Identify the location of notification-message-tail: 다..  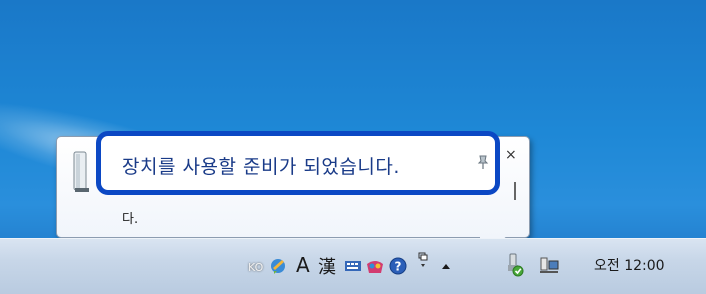
(130, 219).